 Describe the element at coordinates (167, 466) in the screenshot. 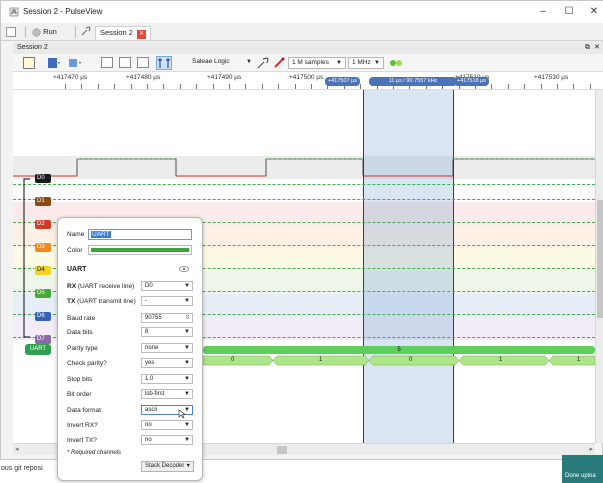

I see `stack-decoder-button: Stack Decoder ▼` at that location.